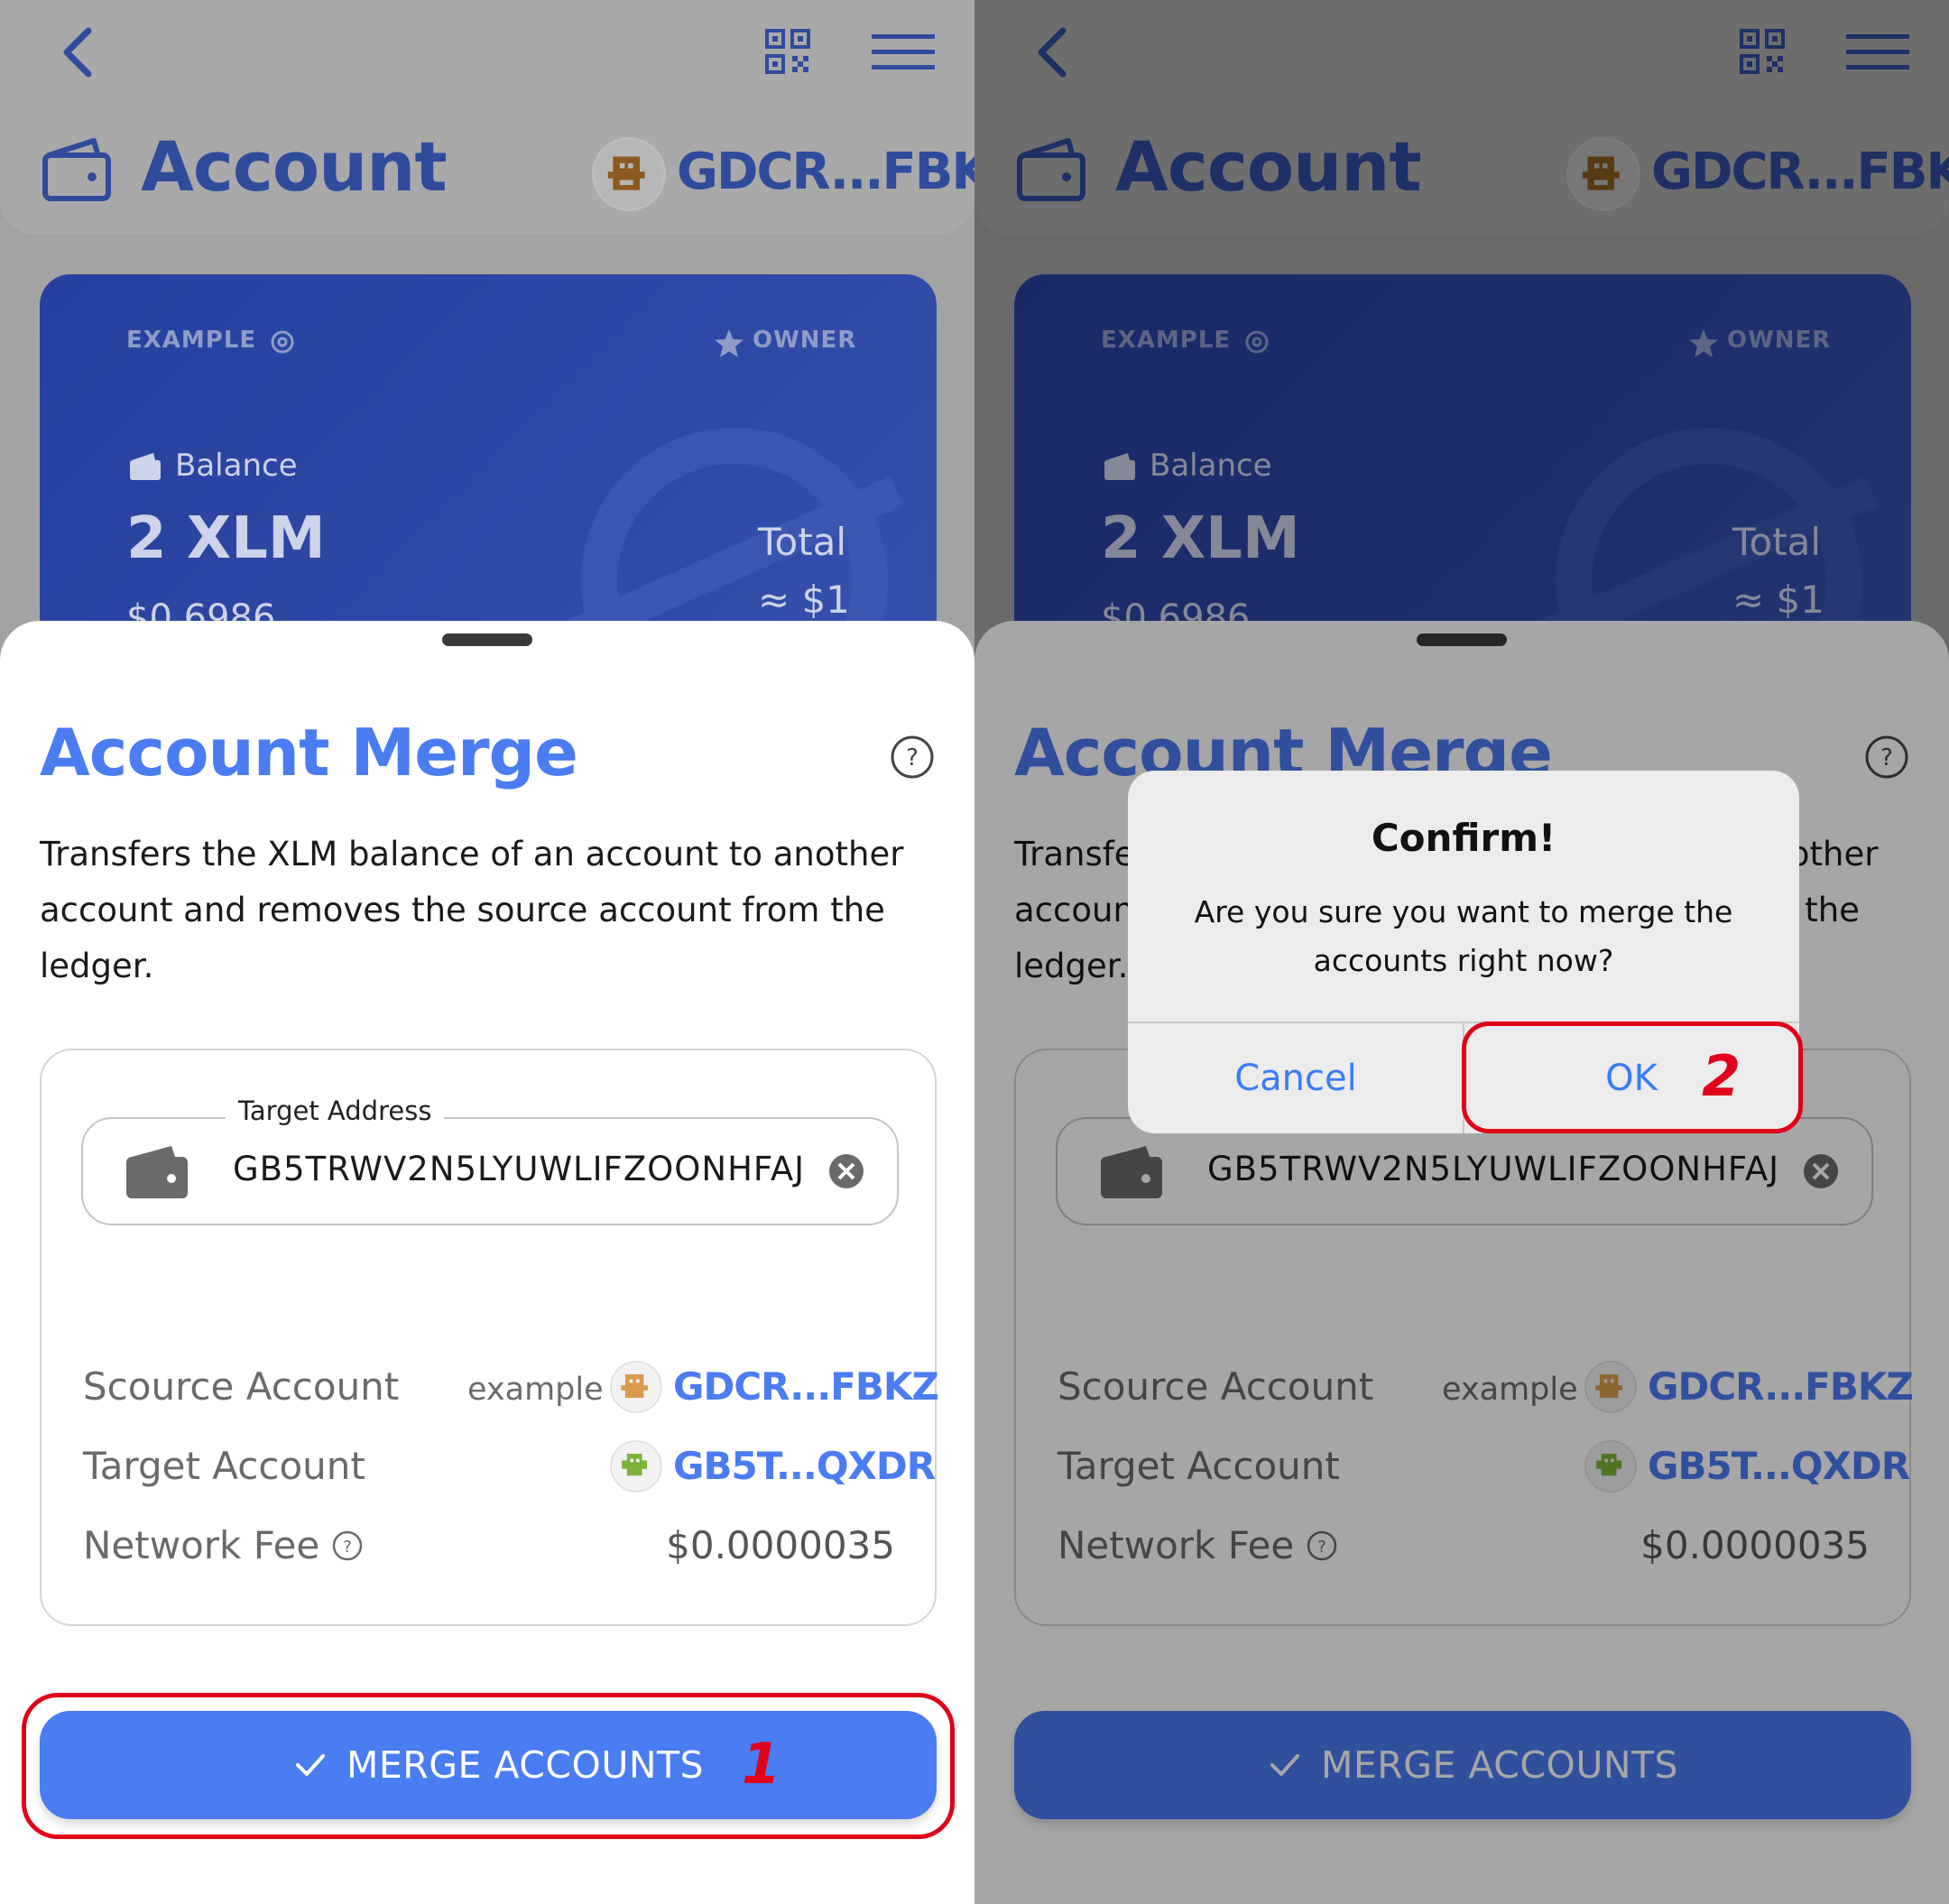 This screenshot has height=1904, width=1949. Describe the element at coordinates (487, 118) in the screenshot. I see `top-app-bar: Account GDCR...FBKZ` at that location.